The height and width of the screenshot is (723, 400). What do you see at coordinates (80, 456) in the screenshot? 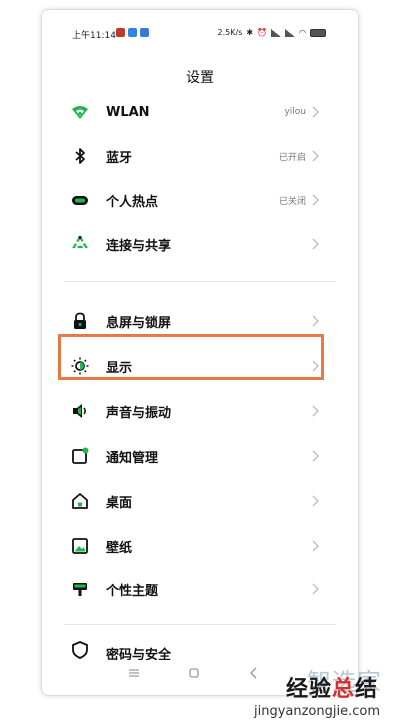
I see `notification-icon` at bounding box center [80, 456].